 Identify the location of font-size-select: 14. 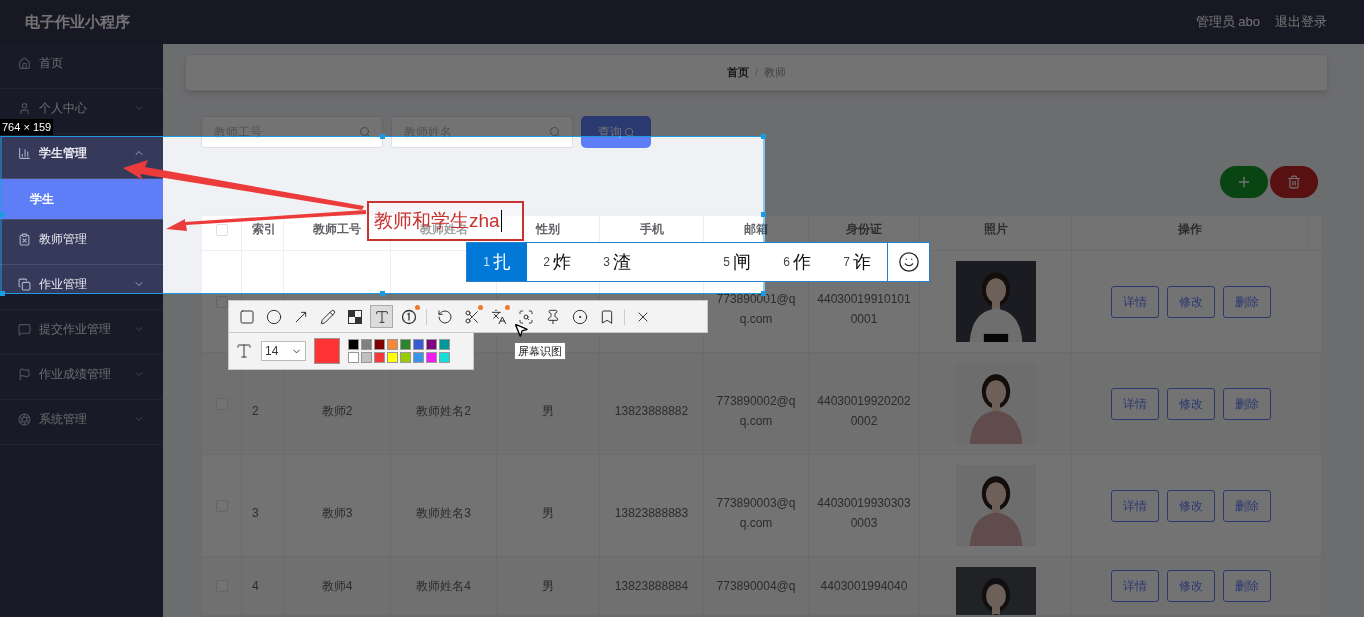
(283, 351).